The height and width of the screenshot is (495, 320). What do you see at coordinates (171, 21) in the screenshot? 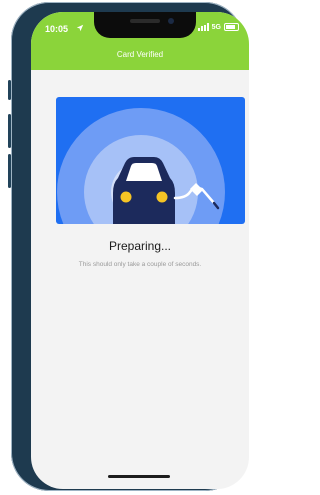
I see `front-camera` at bounding box center [171, 21].